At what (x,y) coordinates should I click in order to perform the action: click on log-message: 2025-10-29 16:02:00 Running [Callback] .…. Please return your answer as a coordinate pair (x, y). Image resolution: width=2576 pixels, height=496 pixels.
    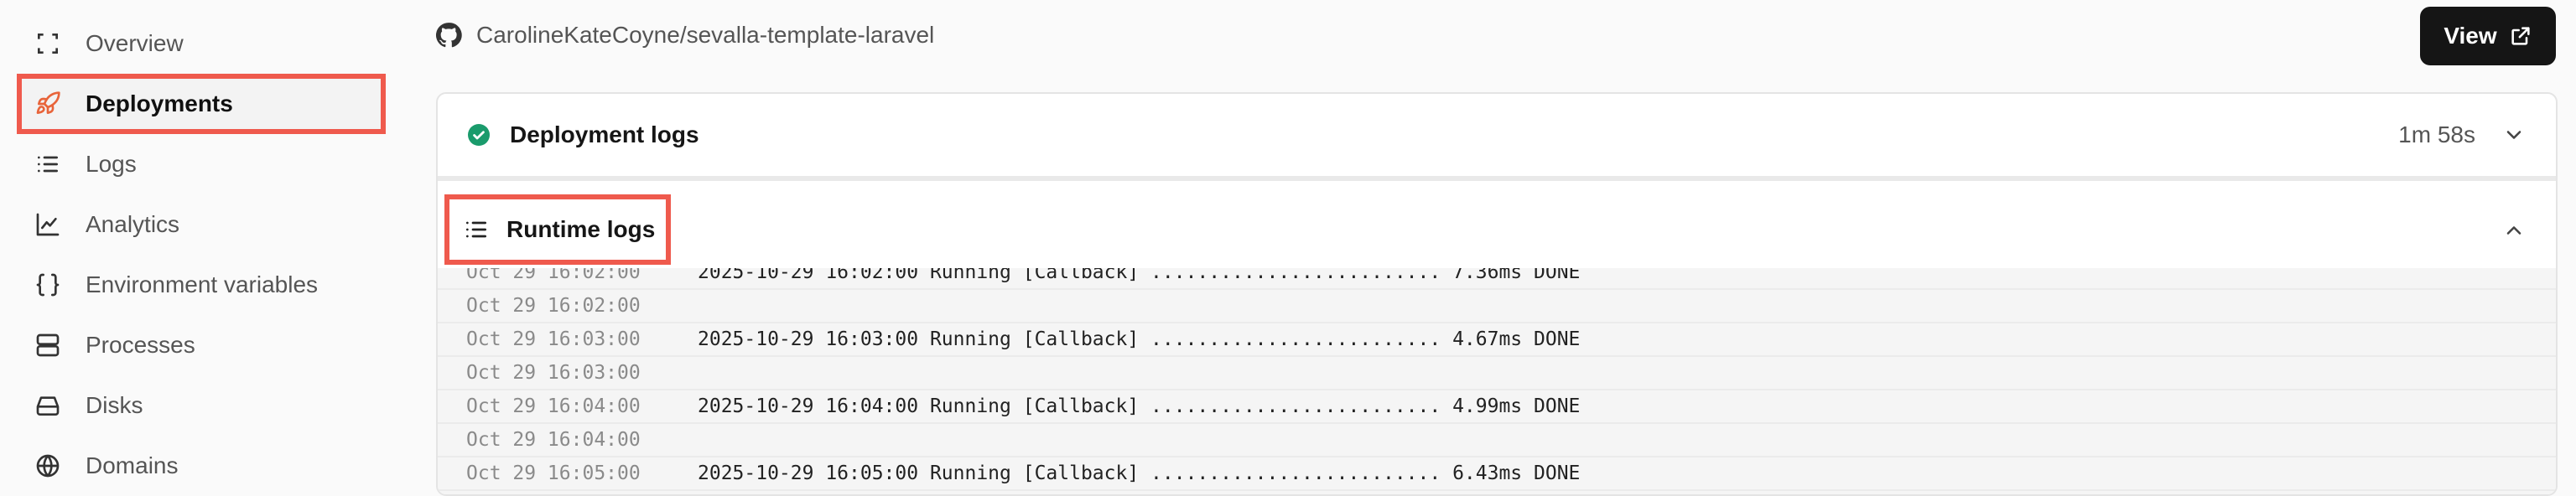
    Looking at the image, I should click on (1139, 275).